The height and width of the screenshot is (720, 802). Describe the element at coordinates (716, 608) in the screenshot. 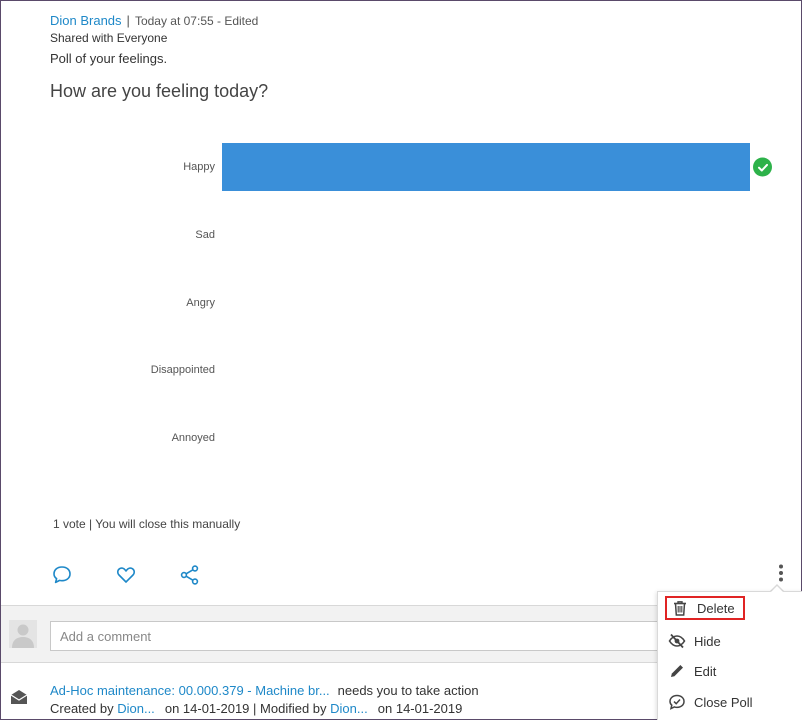

I see `menu-item-label: Delete` at that location.